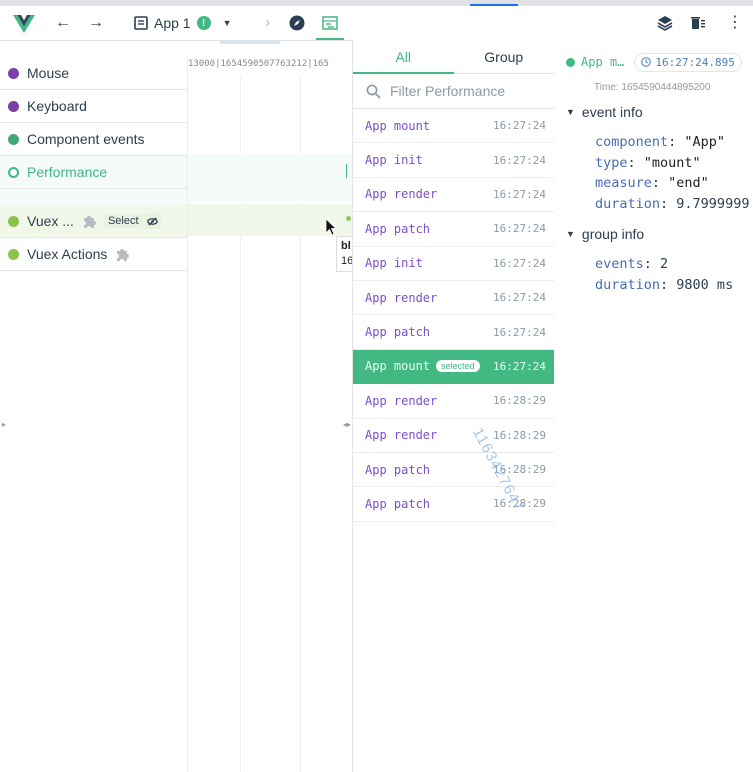 The width and height of the screenshot is (753, 772). I want to click on inspector-header: App m… 16:27:24.895, so click(653, 62).